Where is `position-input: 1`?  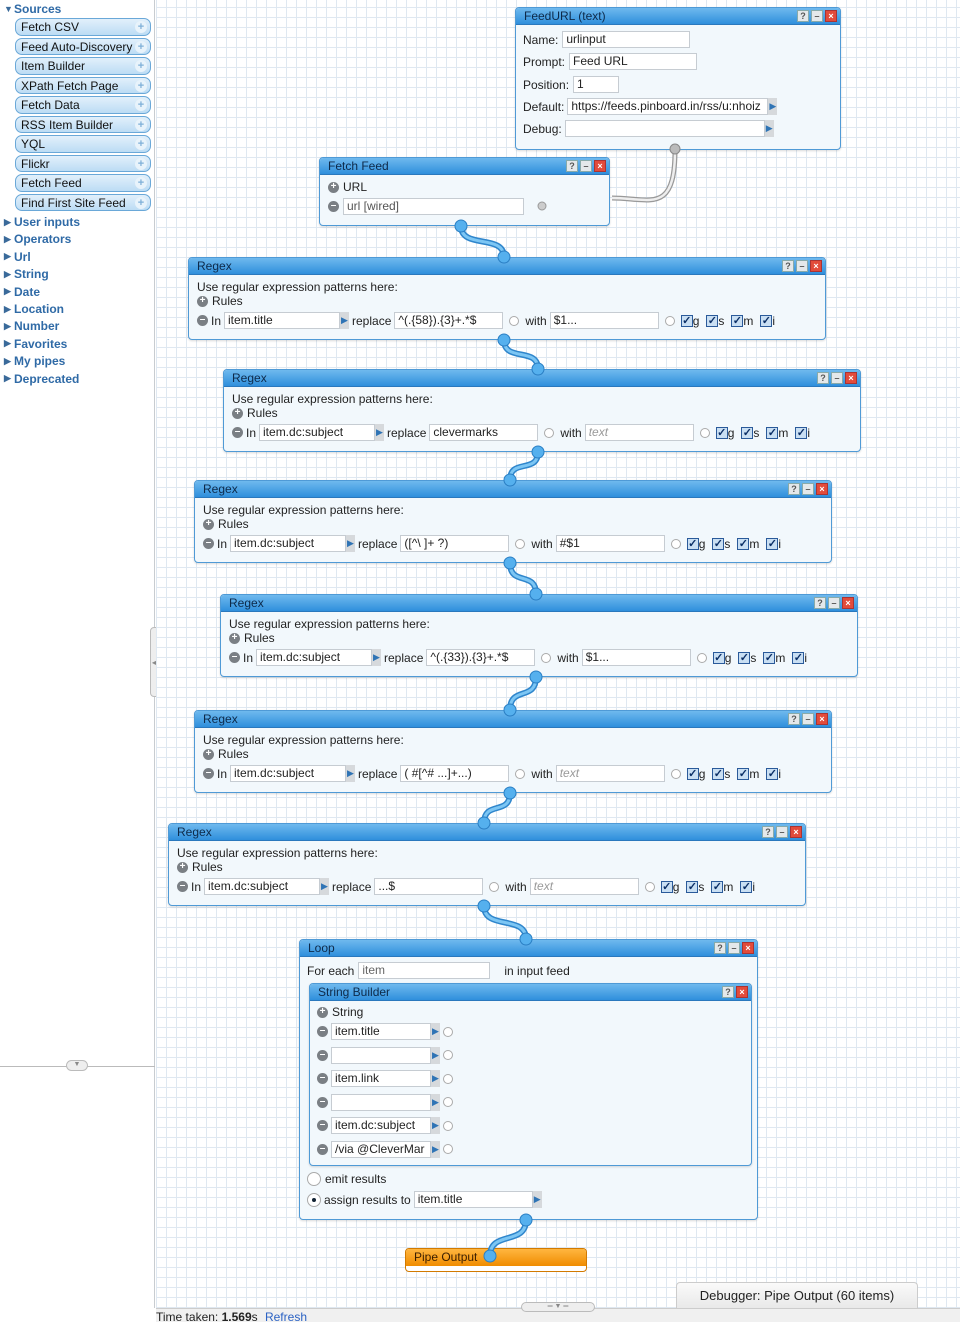
position-input: 1 is located at coordinates (596, 84).